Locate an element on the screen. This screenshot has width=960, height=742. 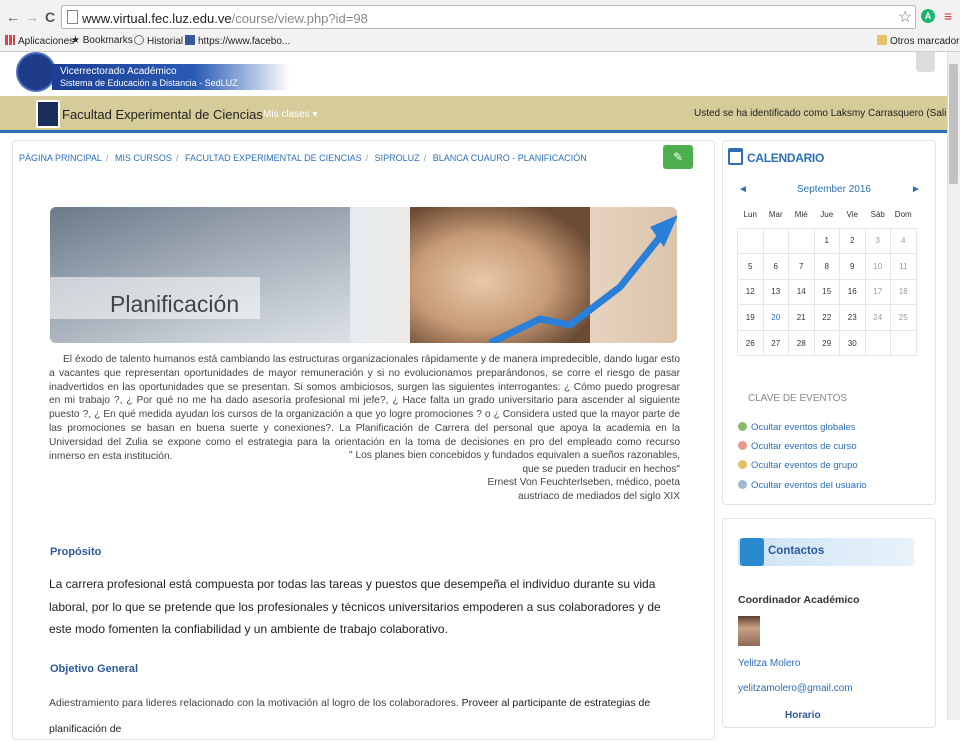
calendar-month: September 2016 is located at coordinates (834, 189).